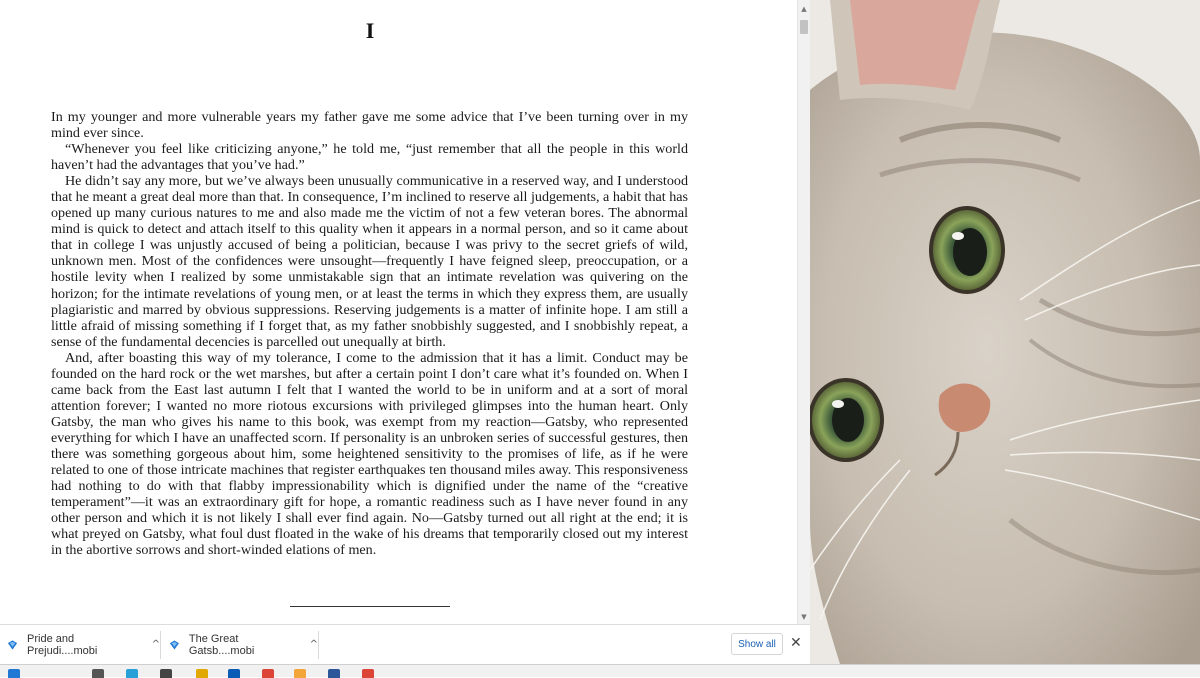 This screenshot has height=678, width=1200. What do you see at coordinates (804, 27) in the screenshot?
I see `scroll-thumb` at bounding box center [804, 27].